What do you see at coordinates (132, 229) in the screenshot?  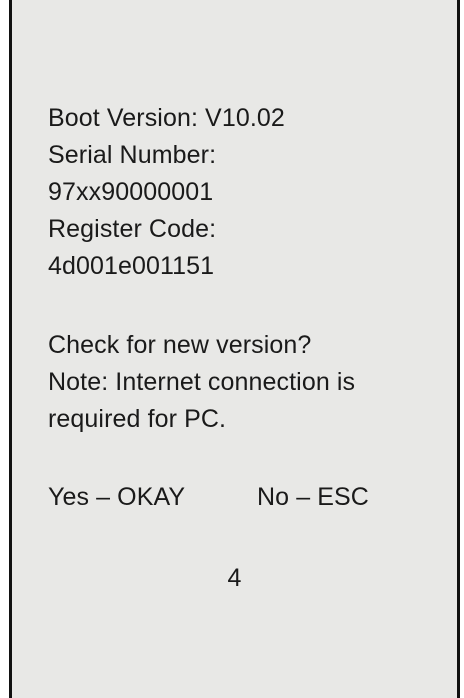 I see `register-code-label: Register Code:` at bounding box center [132, 229].